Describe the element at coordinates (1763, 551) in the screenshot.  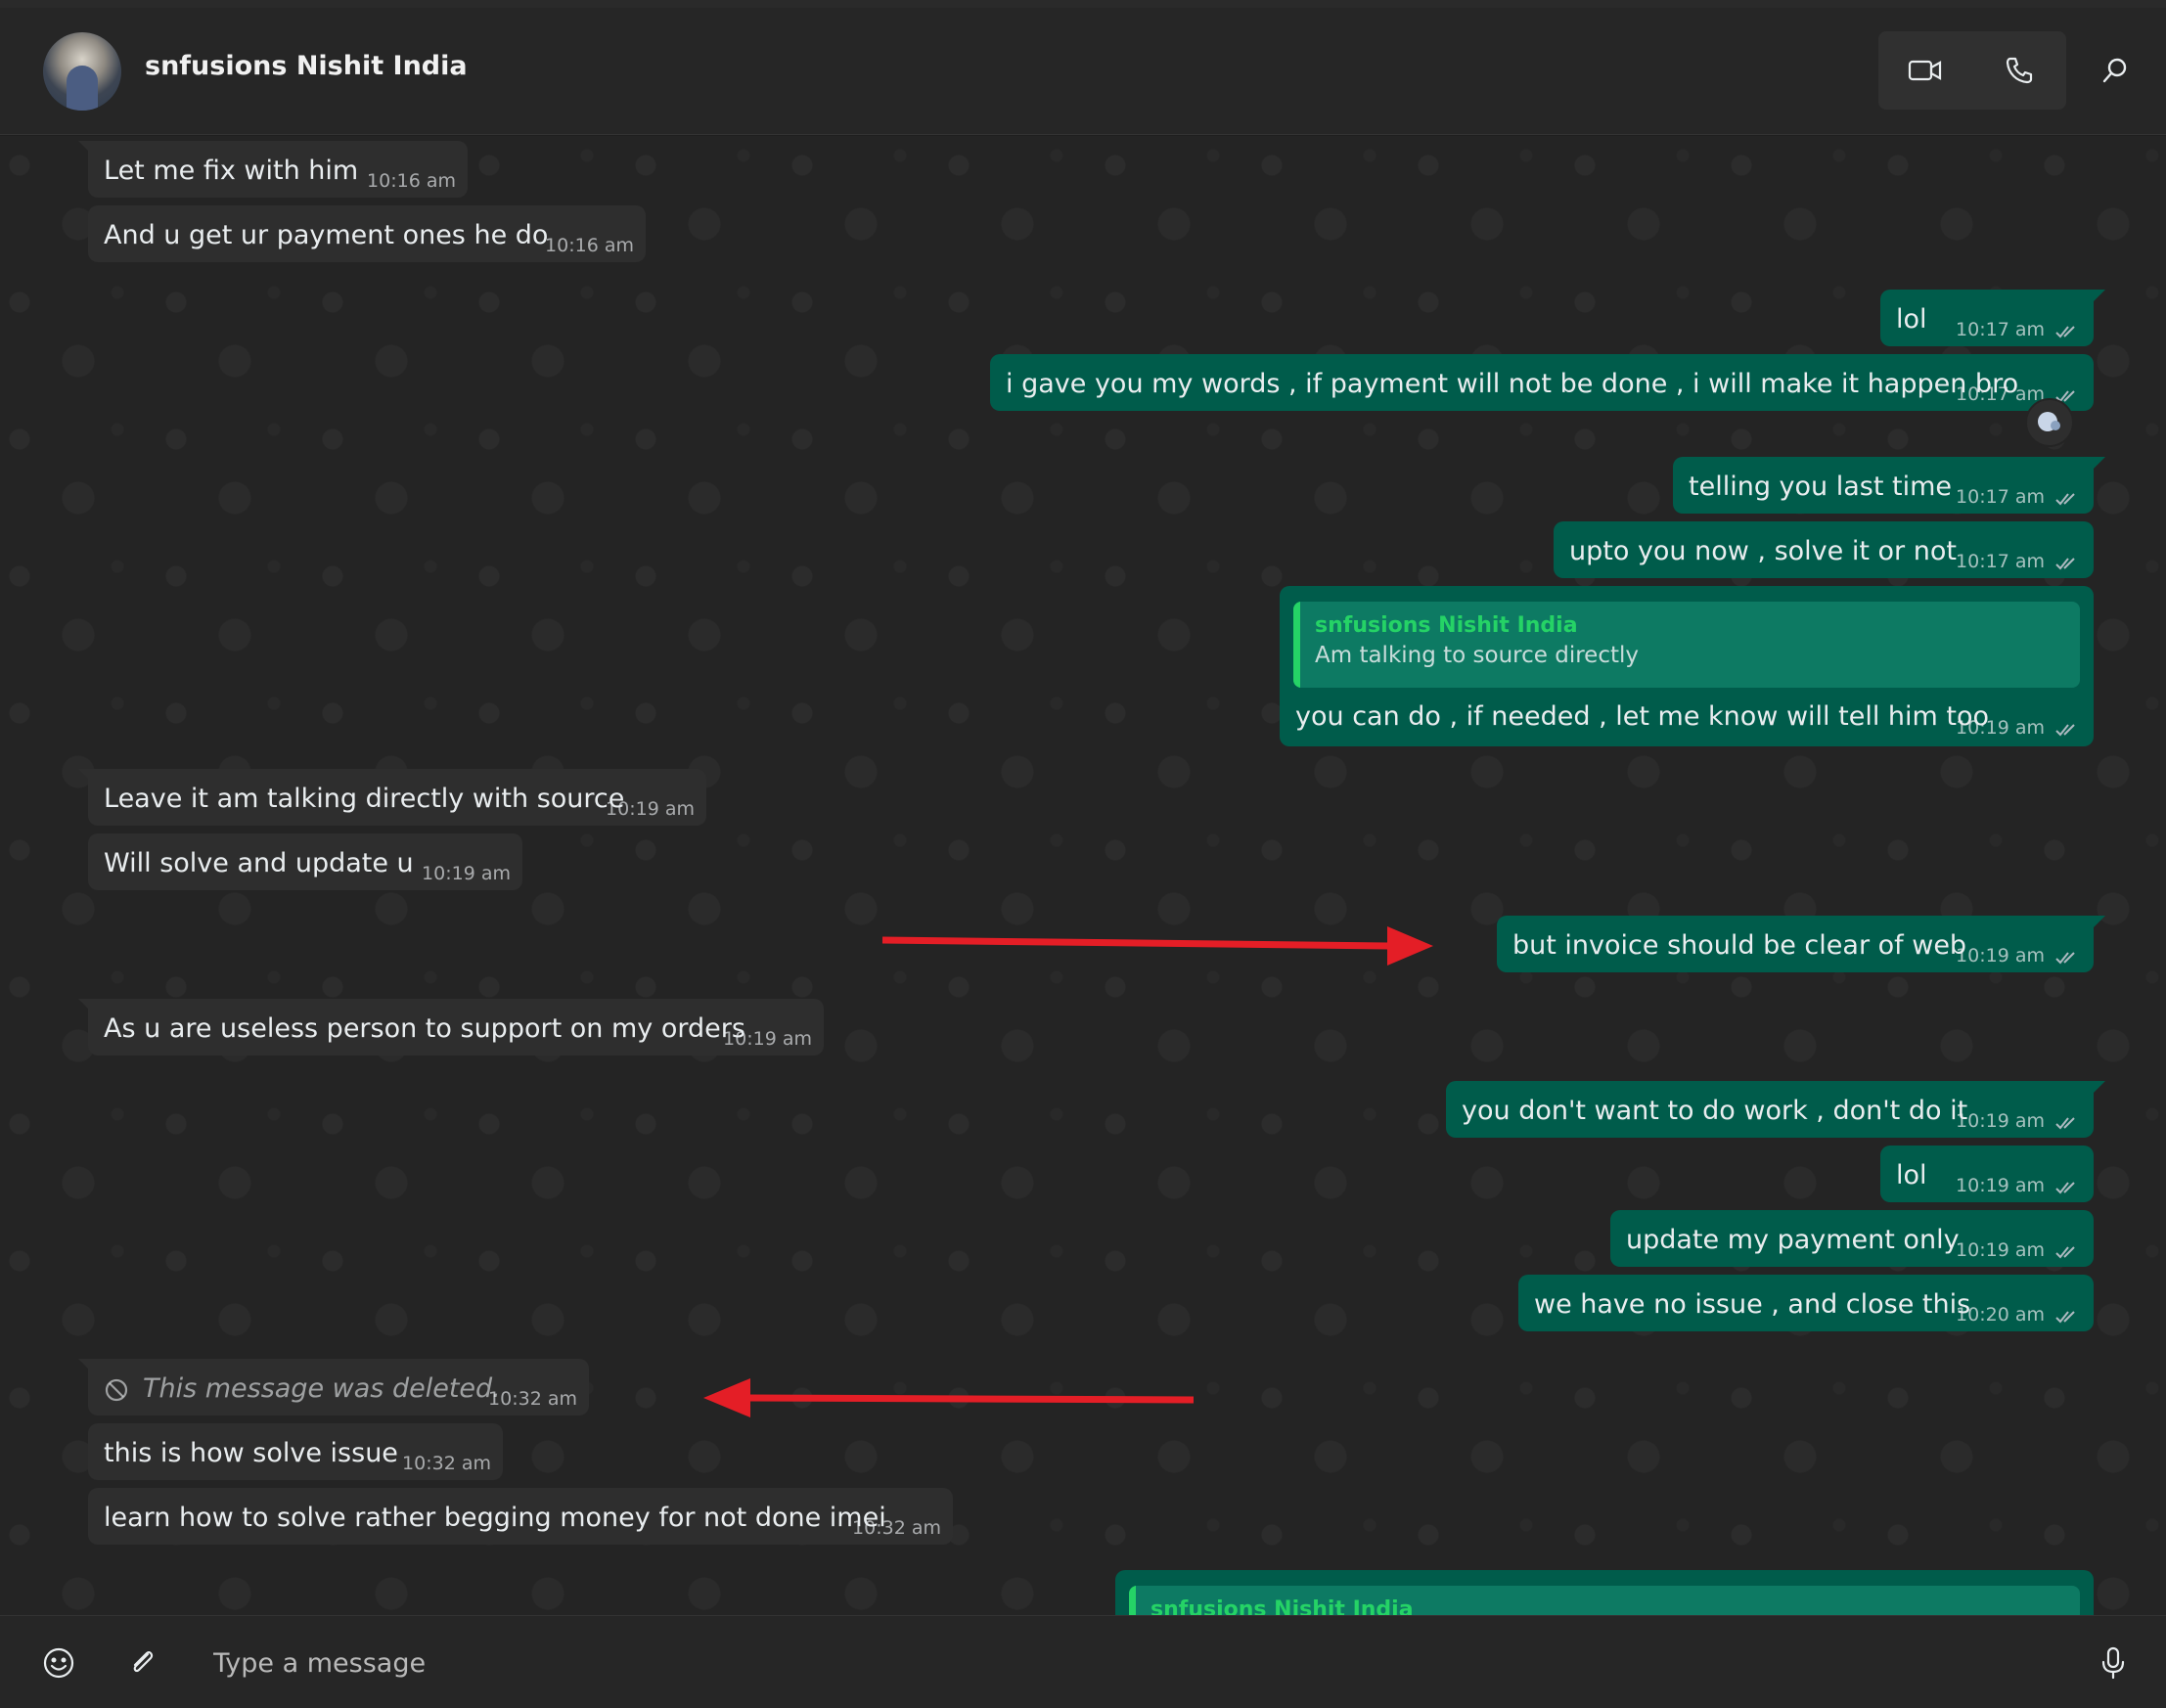
I see `message-text: upto you now , solve it or not` at that location.